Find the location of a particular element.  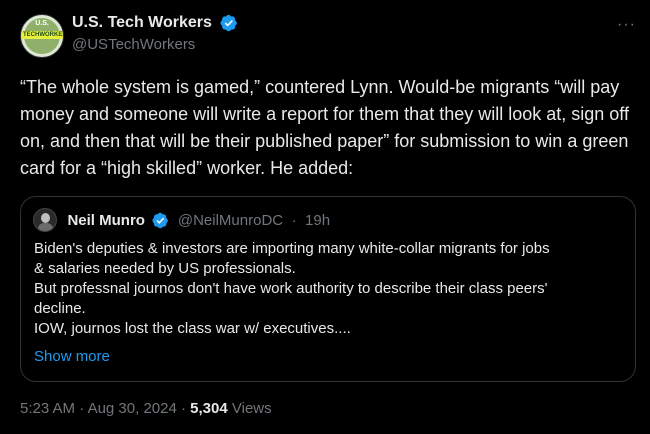

ellipsis-icon: ··· is located at coordinates (626, 24).